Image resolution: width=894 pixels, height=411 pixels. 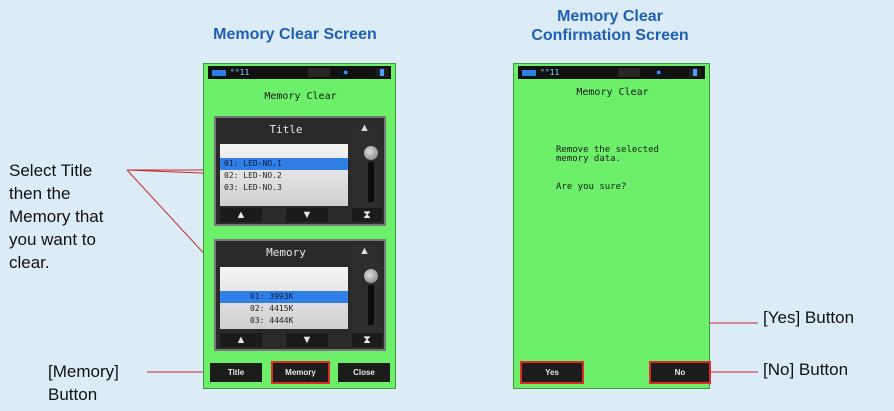 I want to click on memory-list: 01: 3993K 02: 4415K 03: 4444K, so click(x=284, y=298).